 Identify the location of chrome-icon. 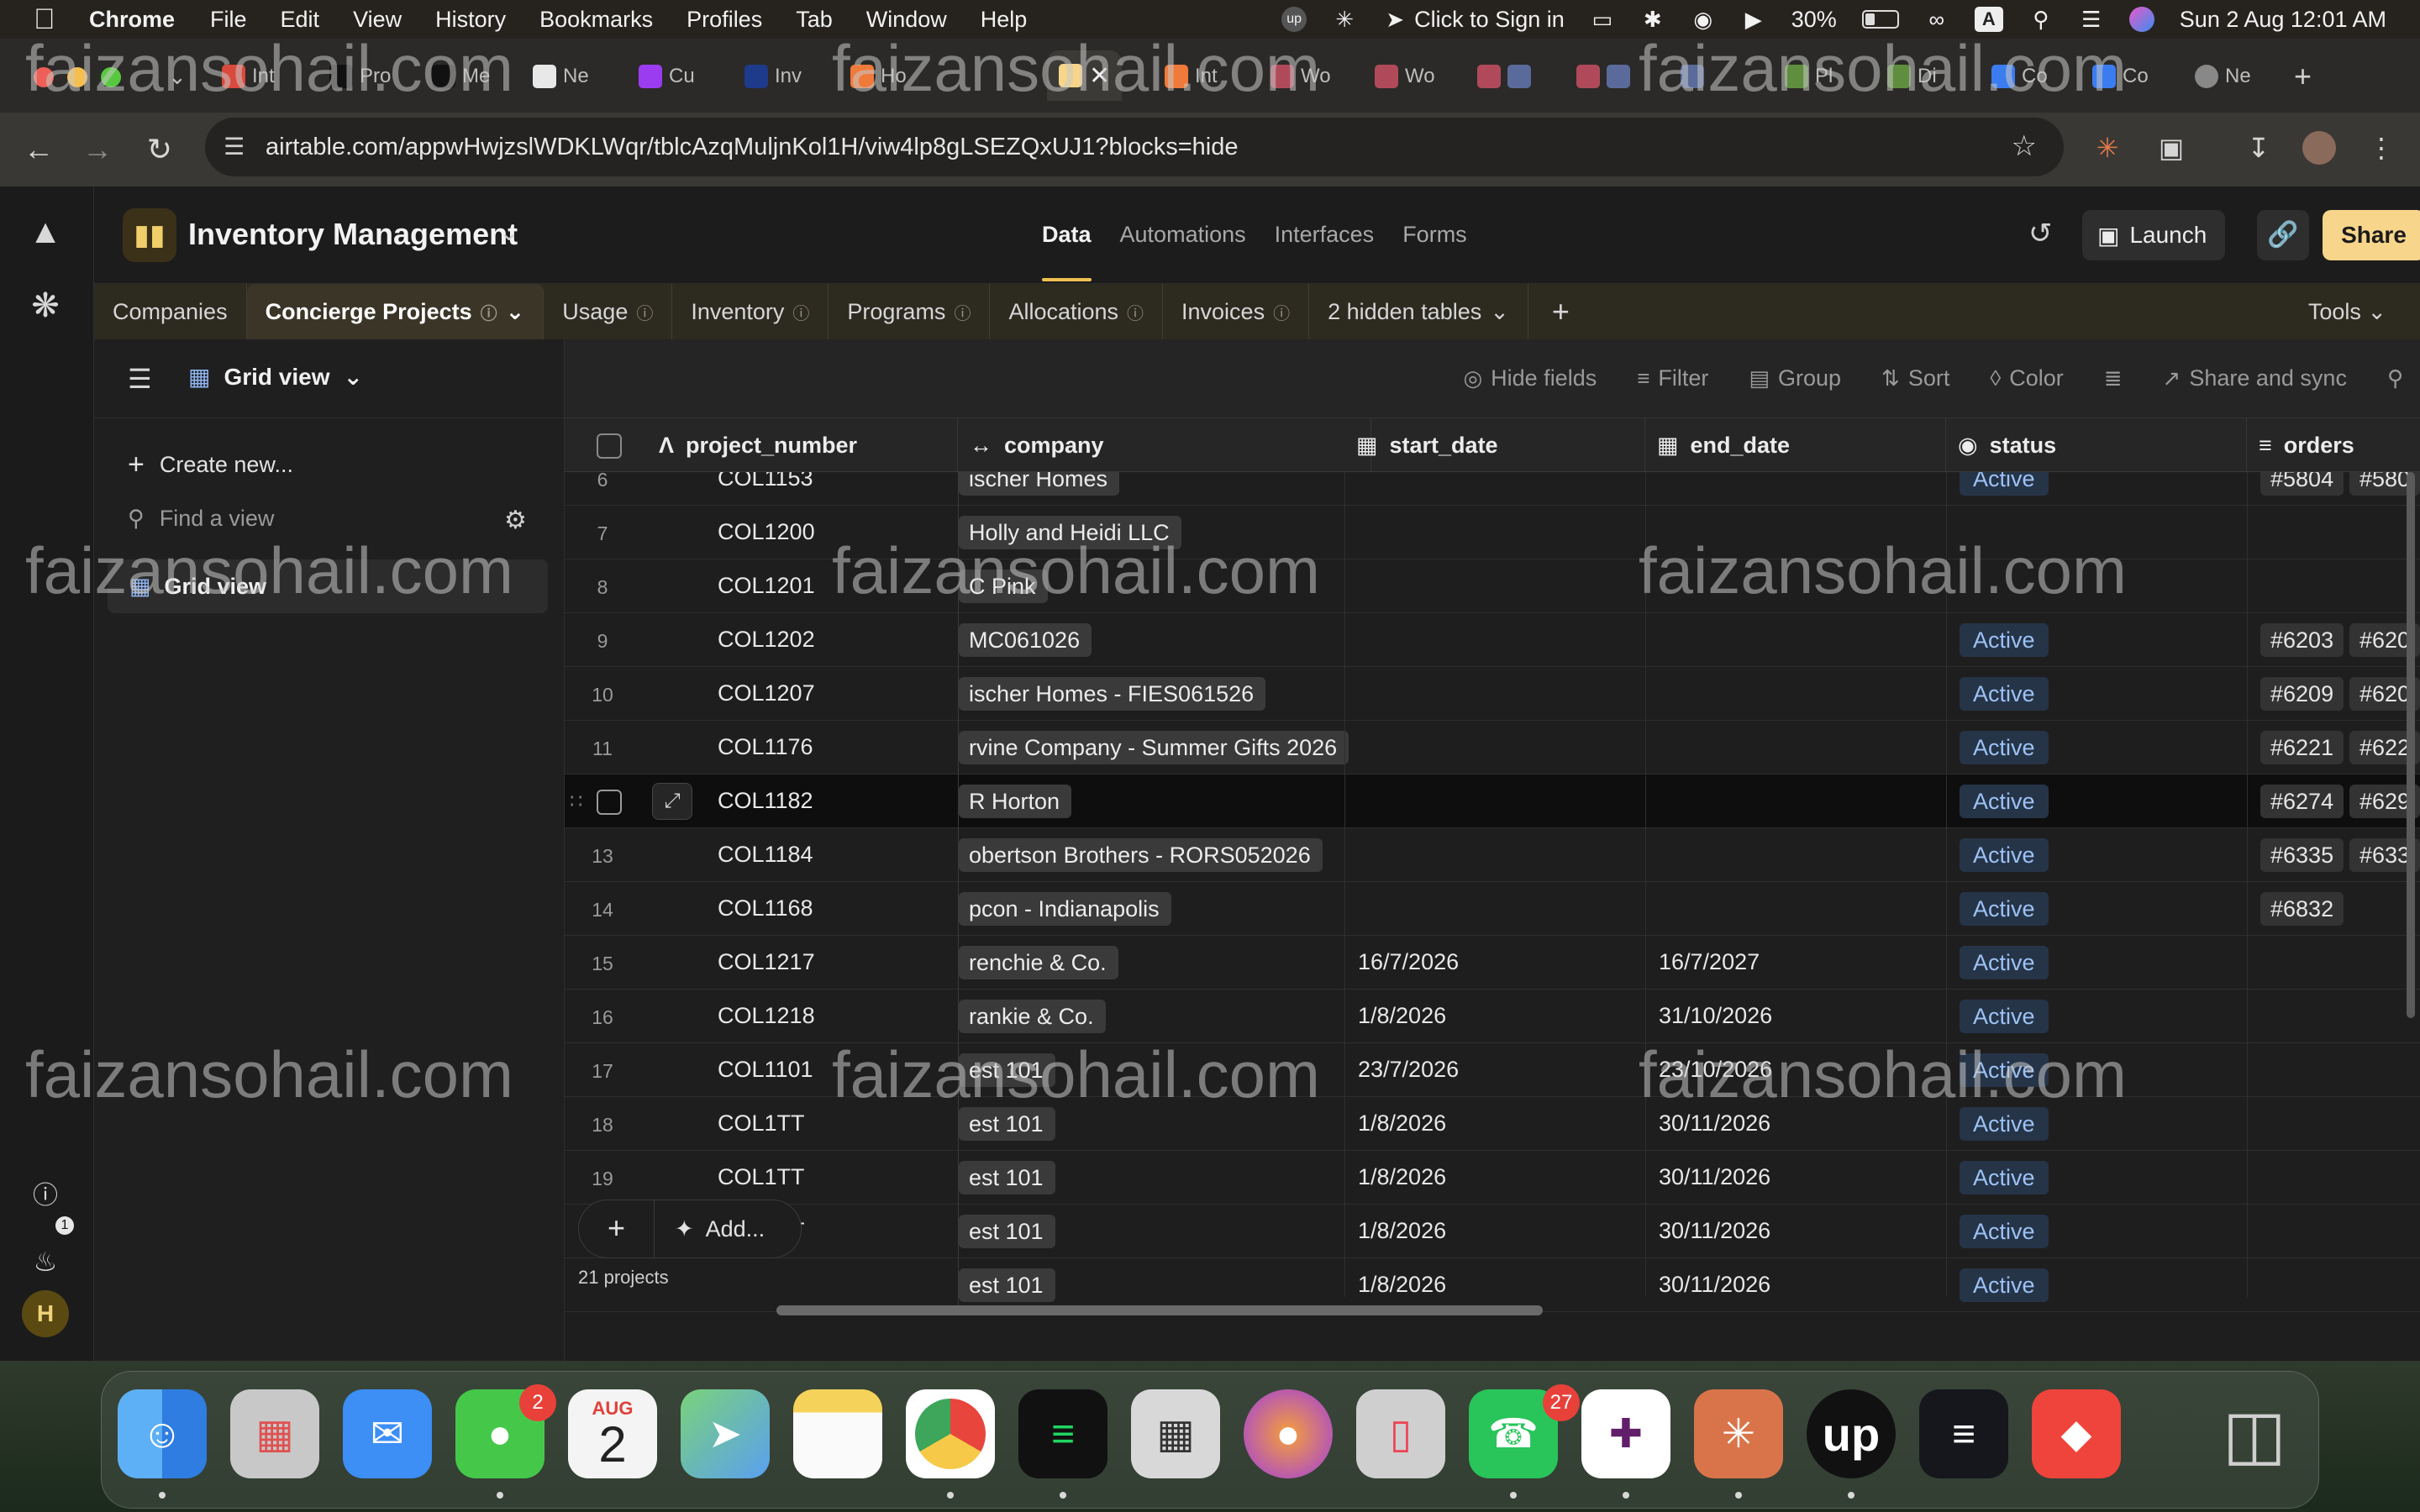
(951, 1433).